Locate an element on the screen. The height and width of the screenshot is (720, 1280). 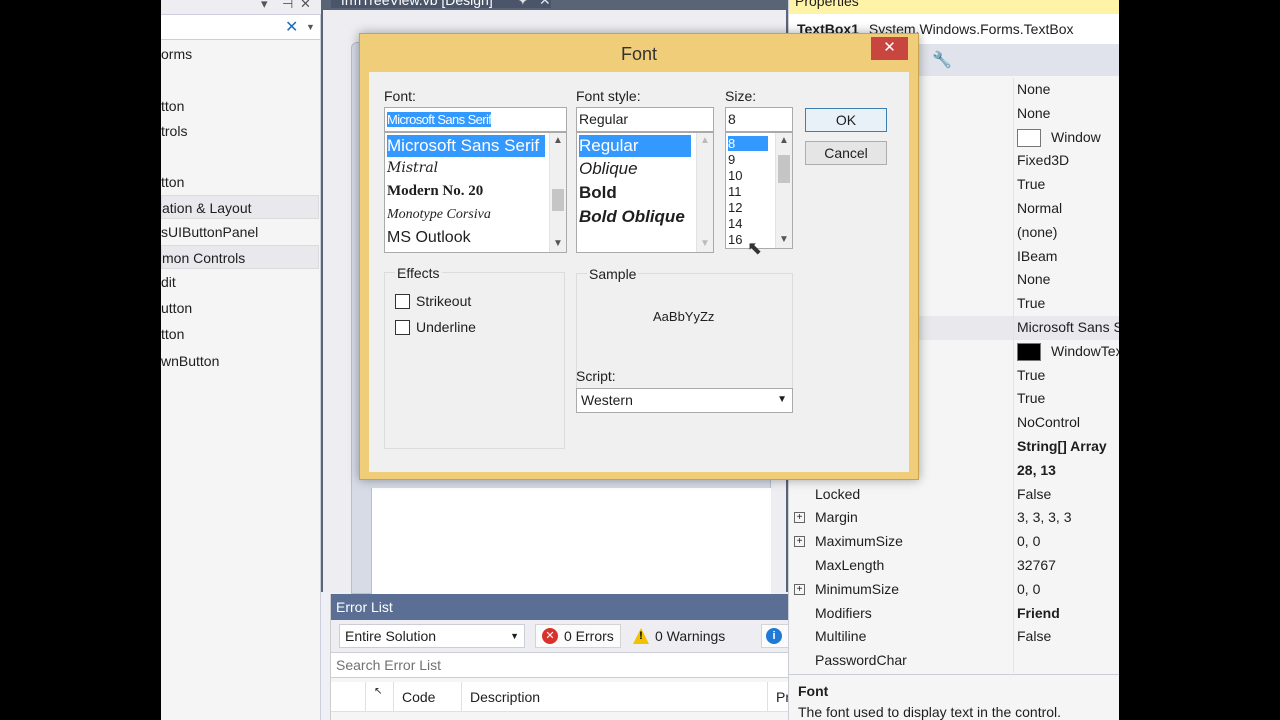
clear-search-icon: ✕ is located at coordinates (291, 27).